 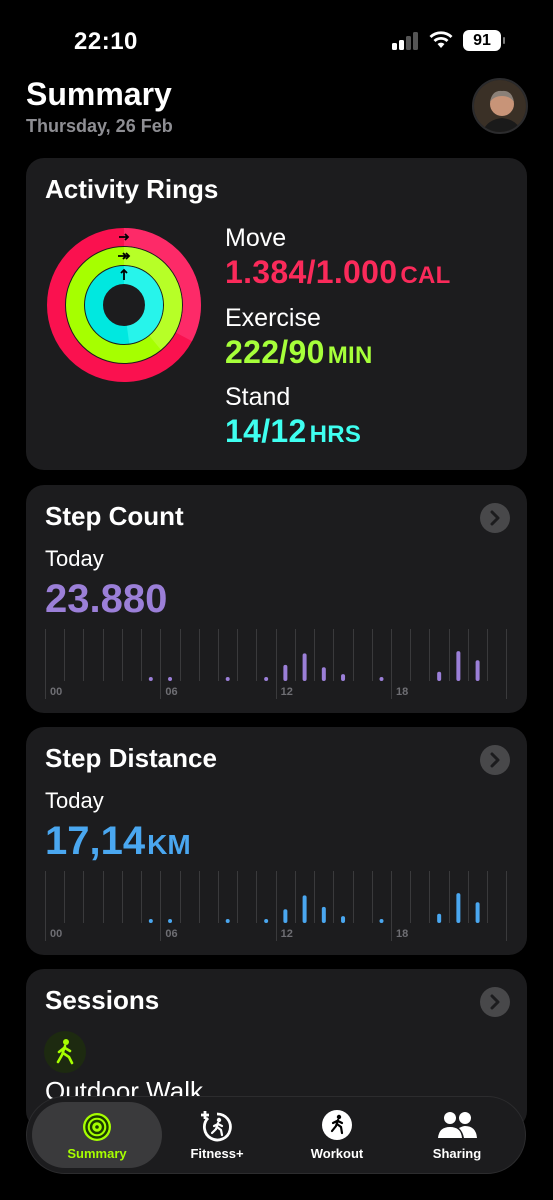 What do you see at coordinates (102, 1000) in the screenshot?
I see `card-title: Sessions` at bounding box center [102, 1000].